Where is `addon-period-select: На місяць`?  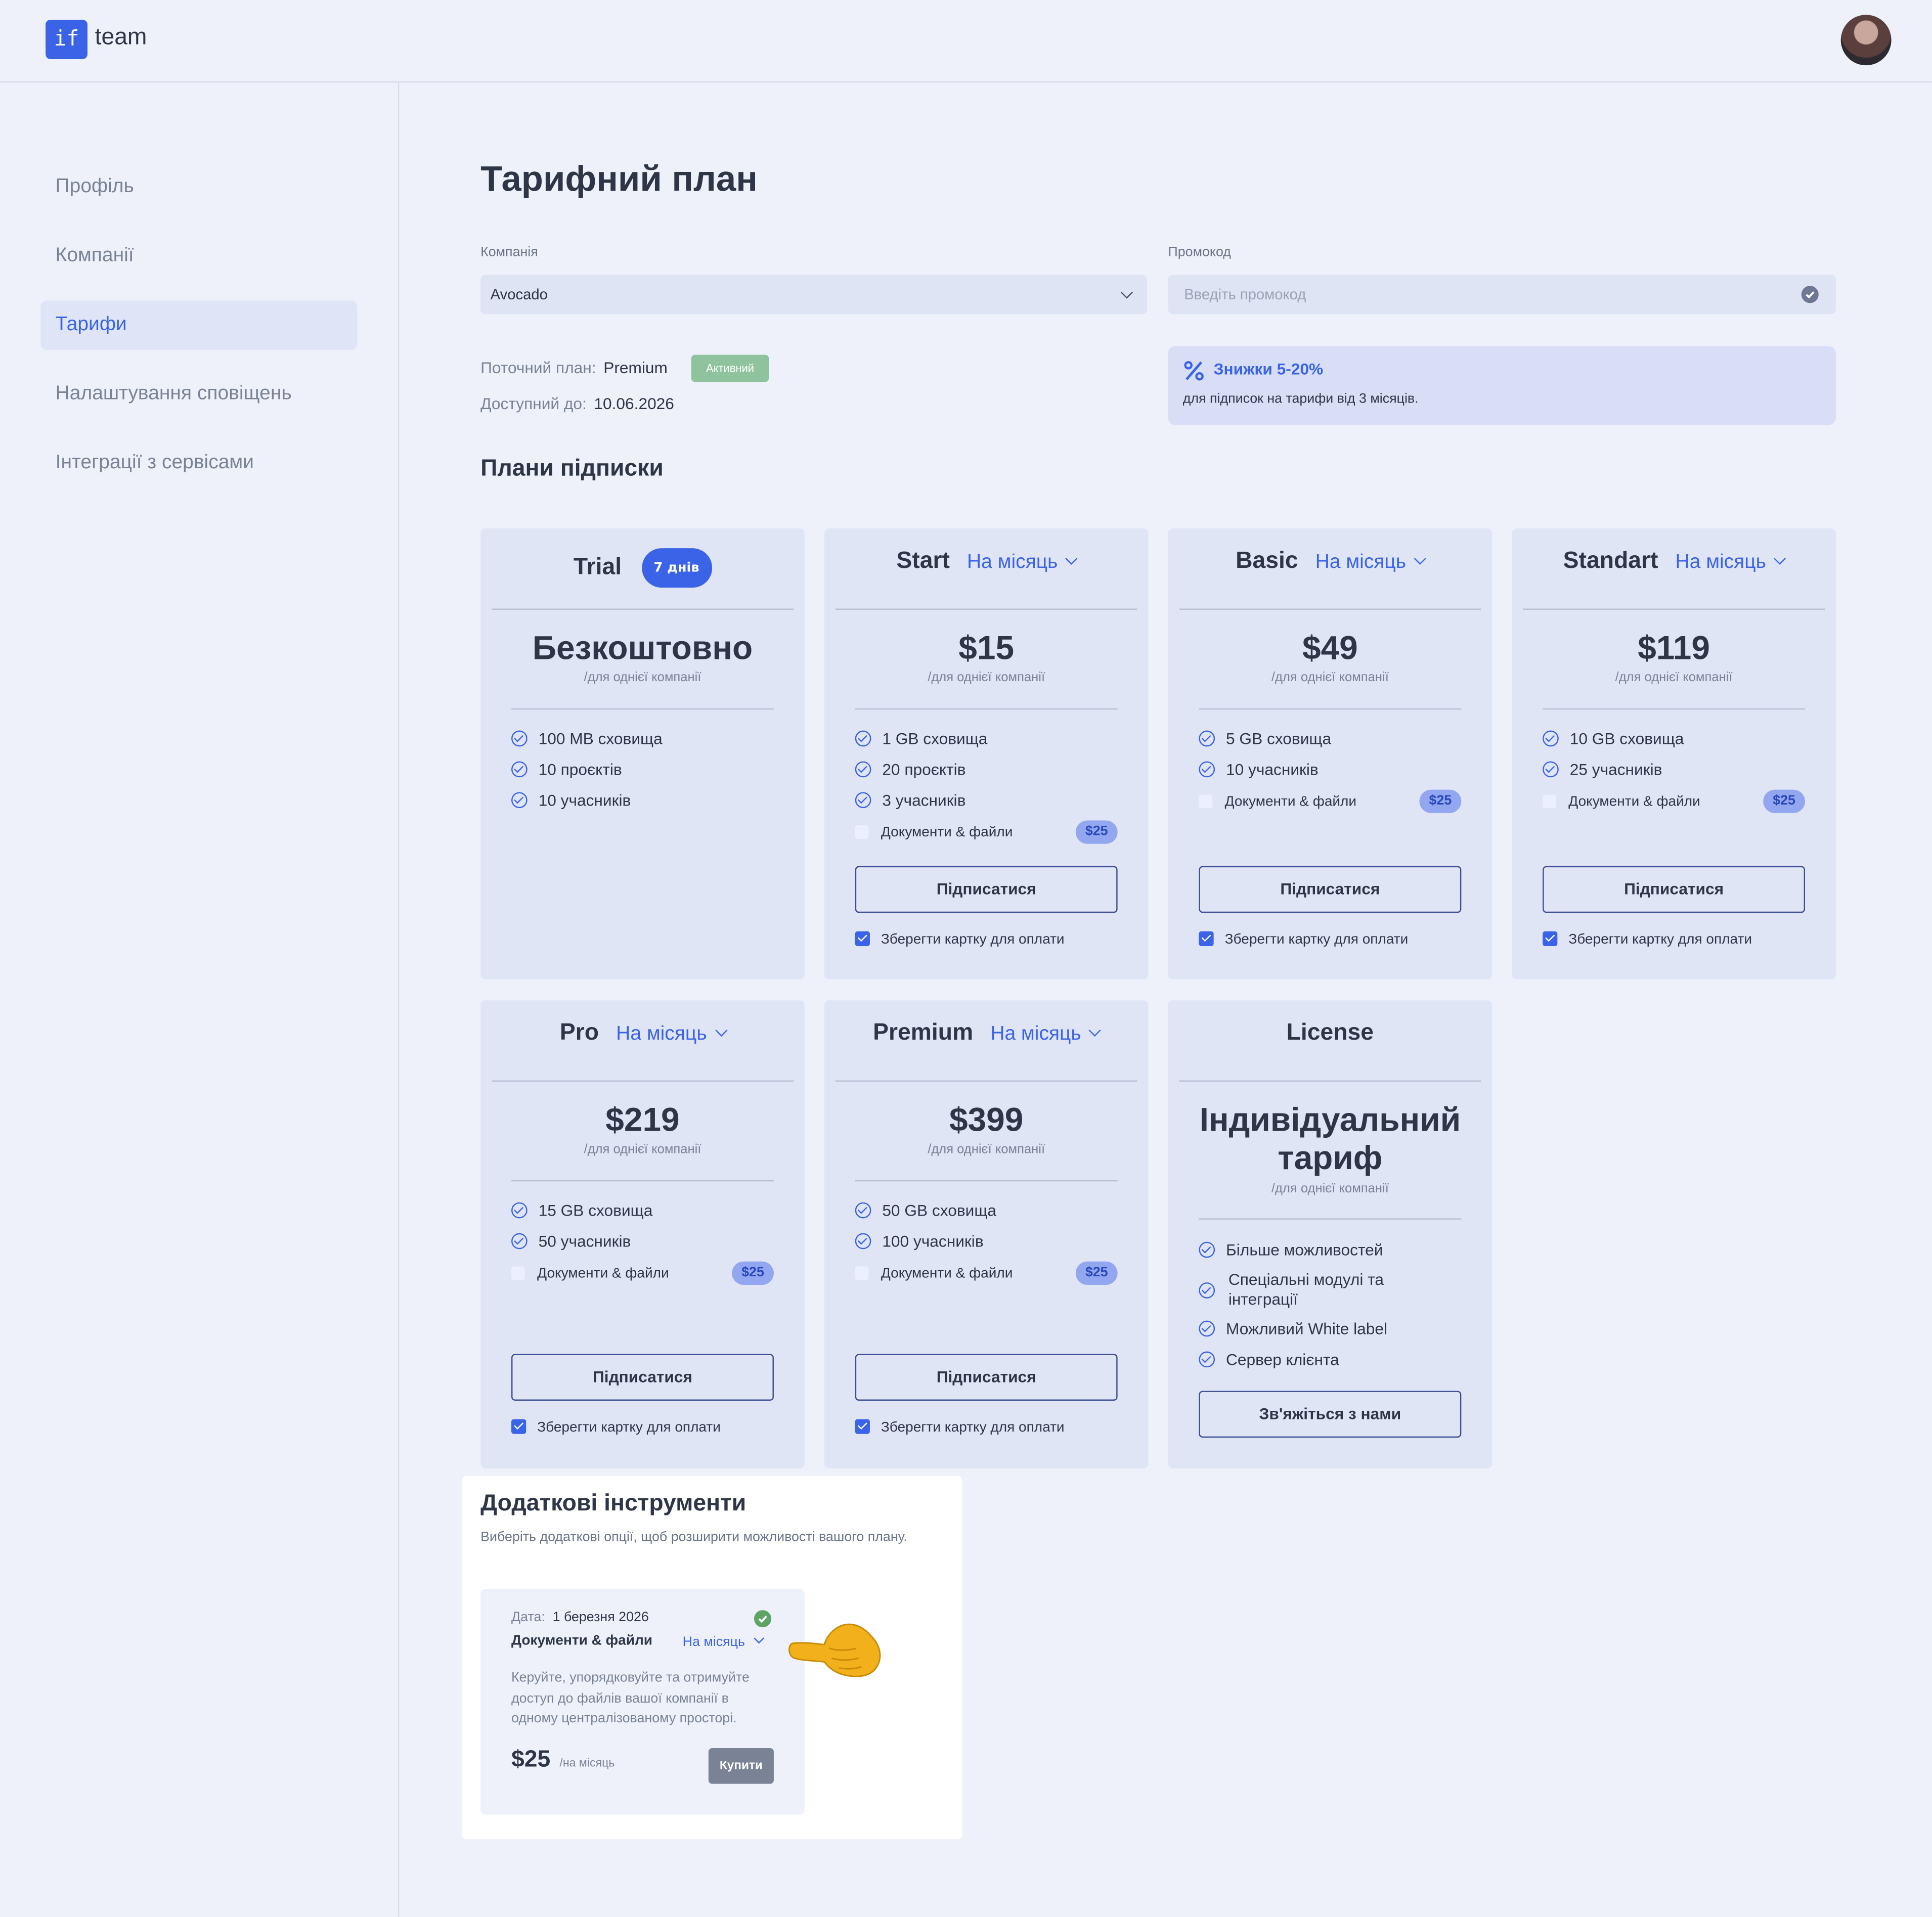 addon-period-select: На місяць is located at coordinates (723, 1641).